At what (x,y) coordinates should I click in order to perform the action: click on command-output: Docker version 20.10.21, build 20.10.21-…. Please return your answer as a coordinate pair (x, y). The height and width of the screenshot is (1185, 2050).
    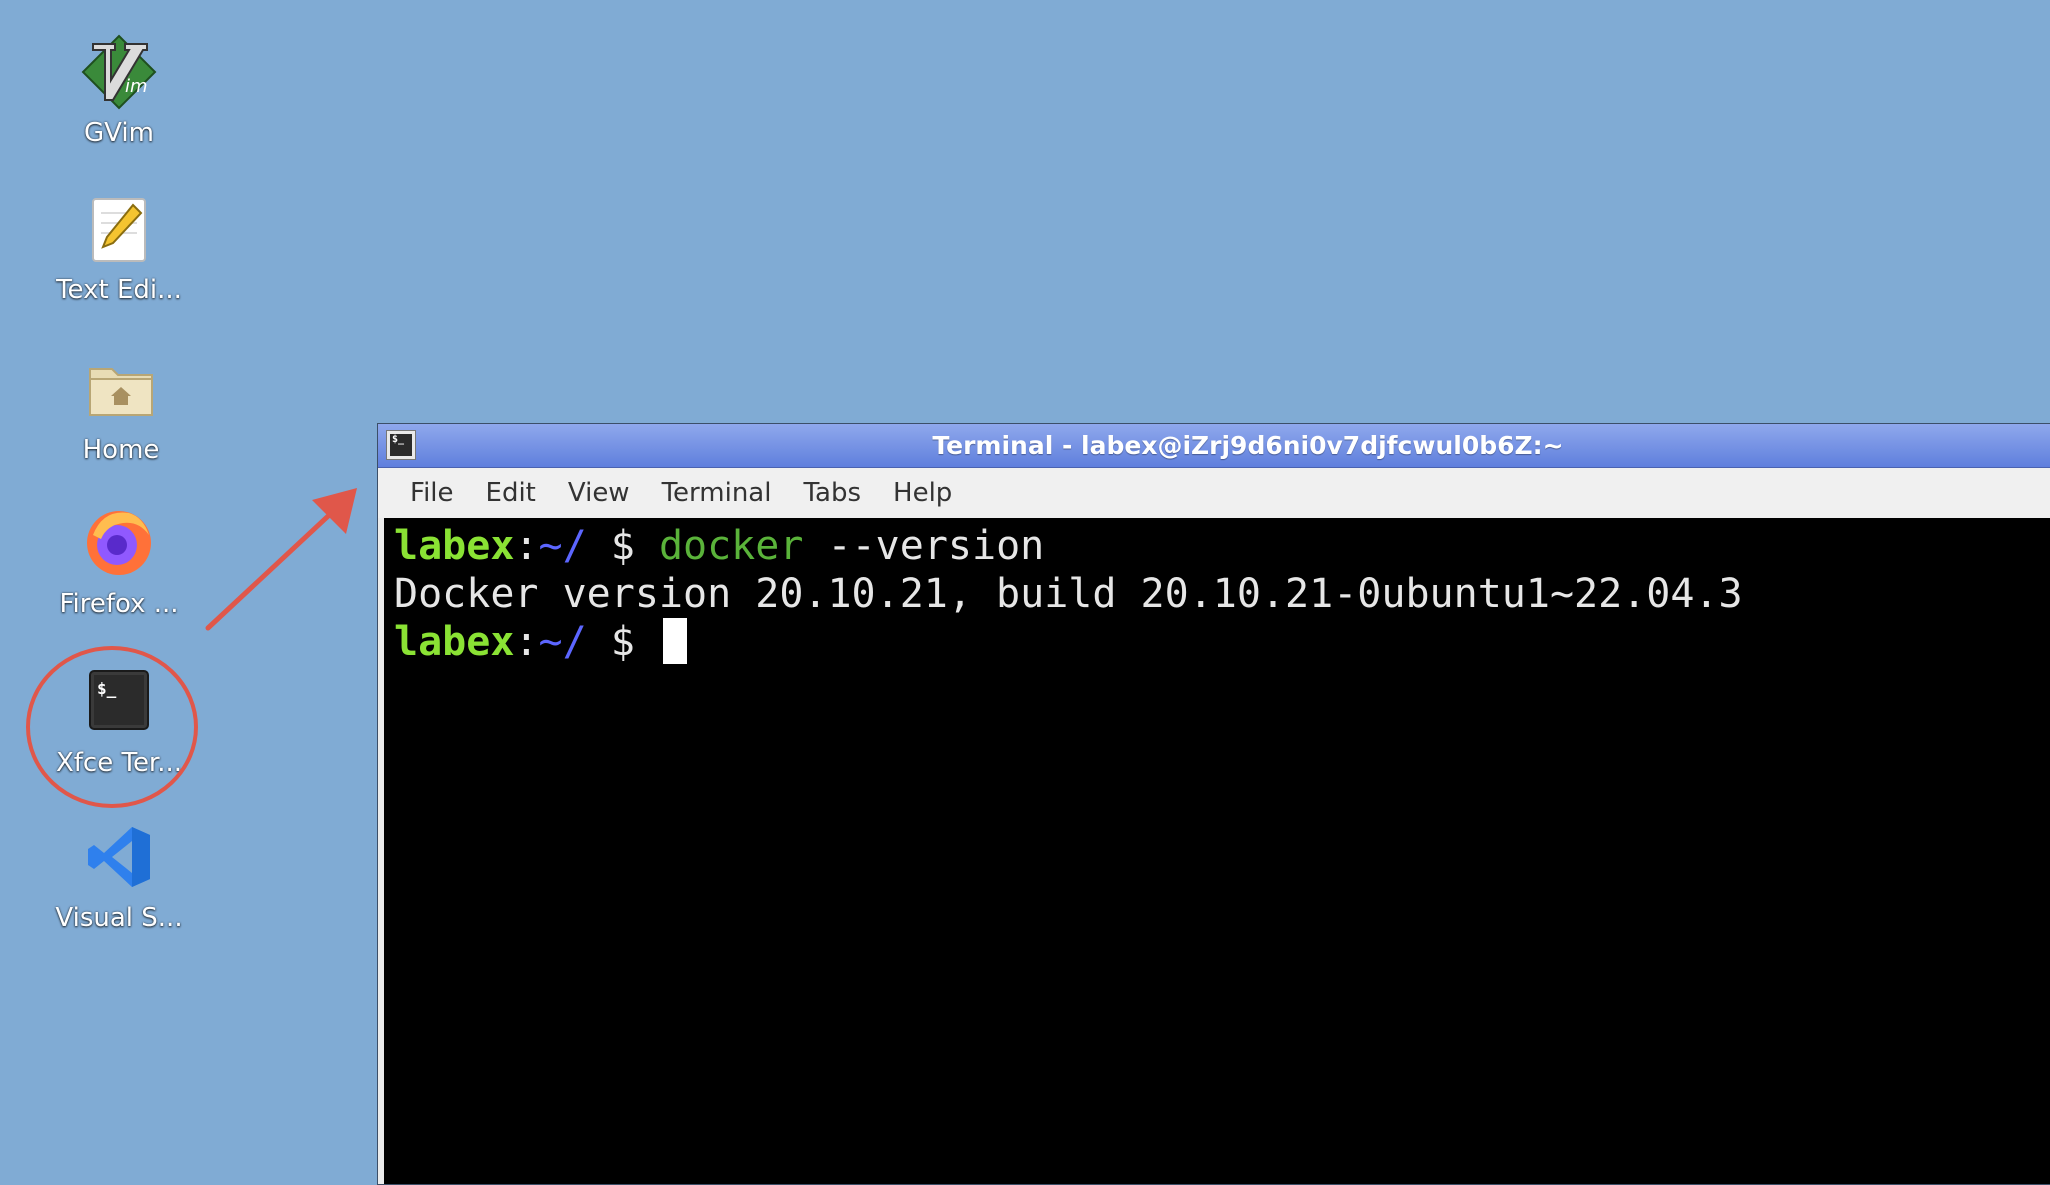
    Looking at the image, I should click on (1068, 594).